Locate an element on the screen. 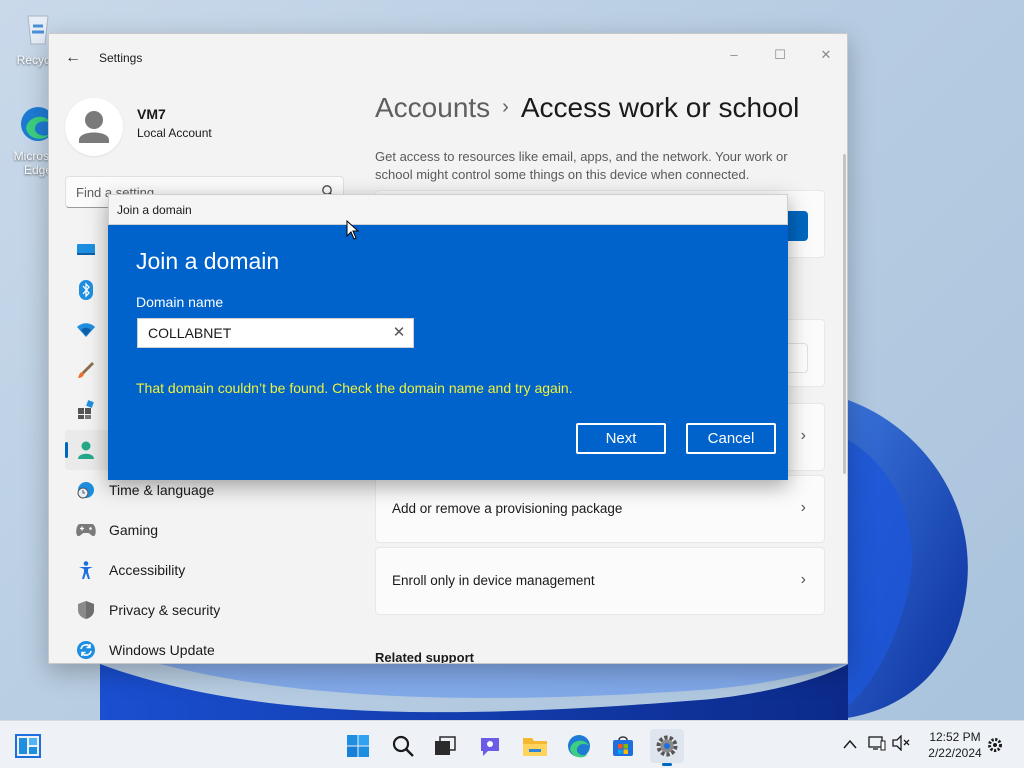 The width and height of the screenshot is (1024, 768). shield-icon is located at coordinates (86, 610).